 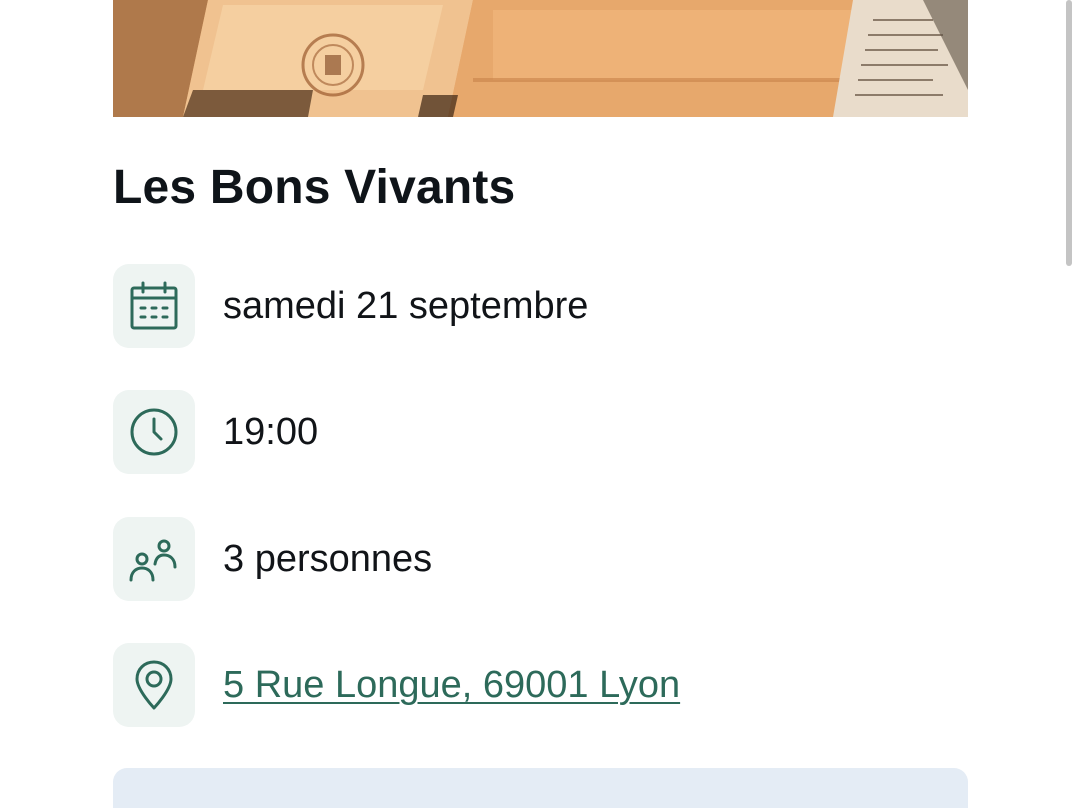 I want to click on location-pin-icon, so click(x=154, y=685).